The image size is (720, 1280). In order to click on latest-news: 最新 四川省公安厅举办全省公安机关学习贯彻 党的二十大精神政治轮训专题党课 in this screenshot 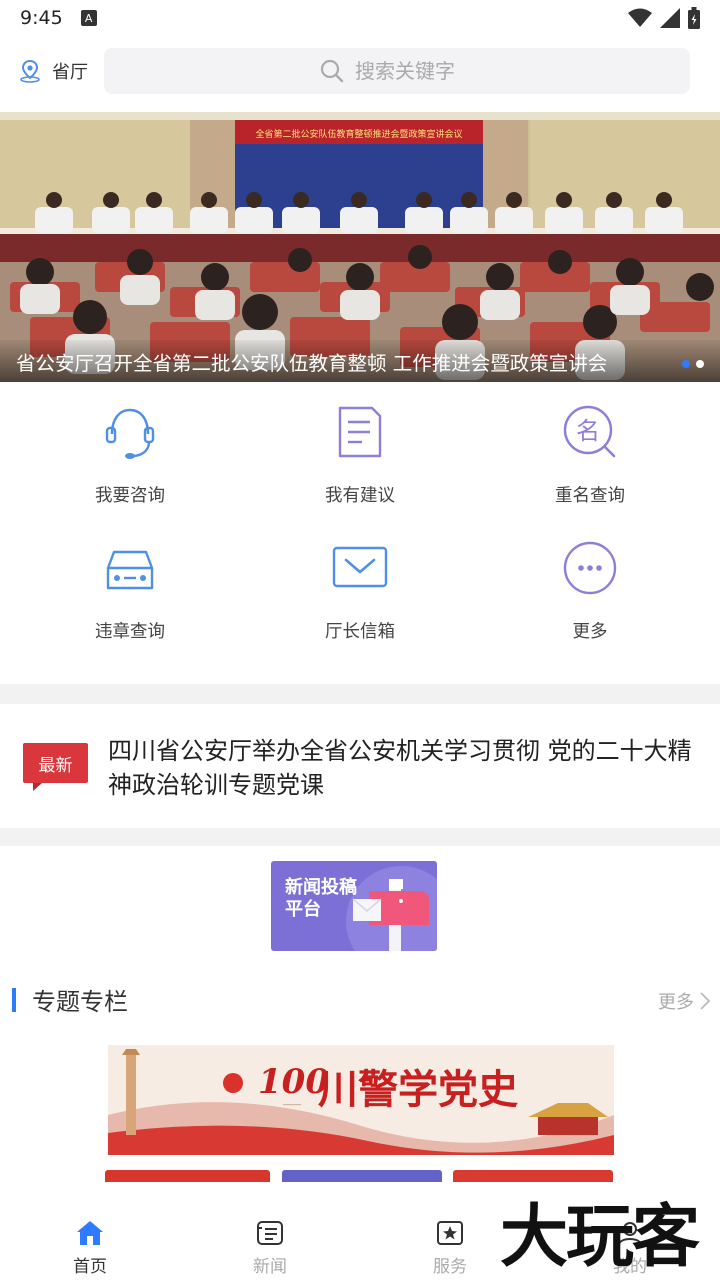, I will do `click(360, 766)`.